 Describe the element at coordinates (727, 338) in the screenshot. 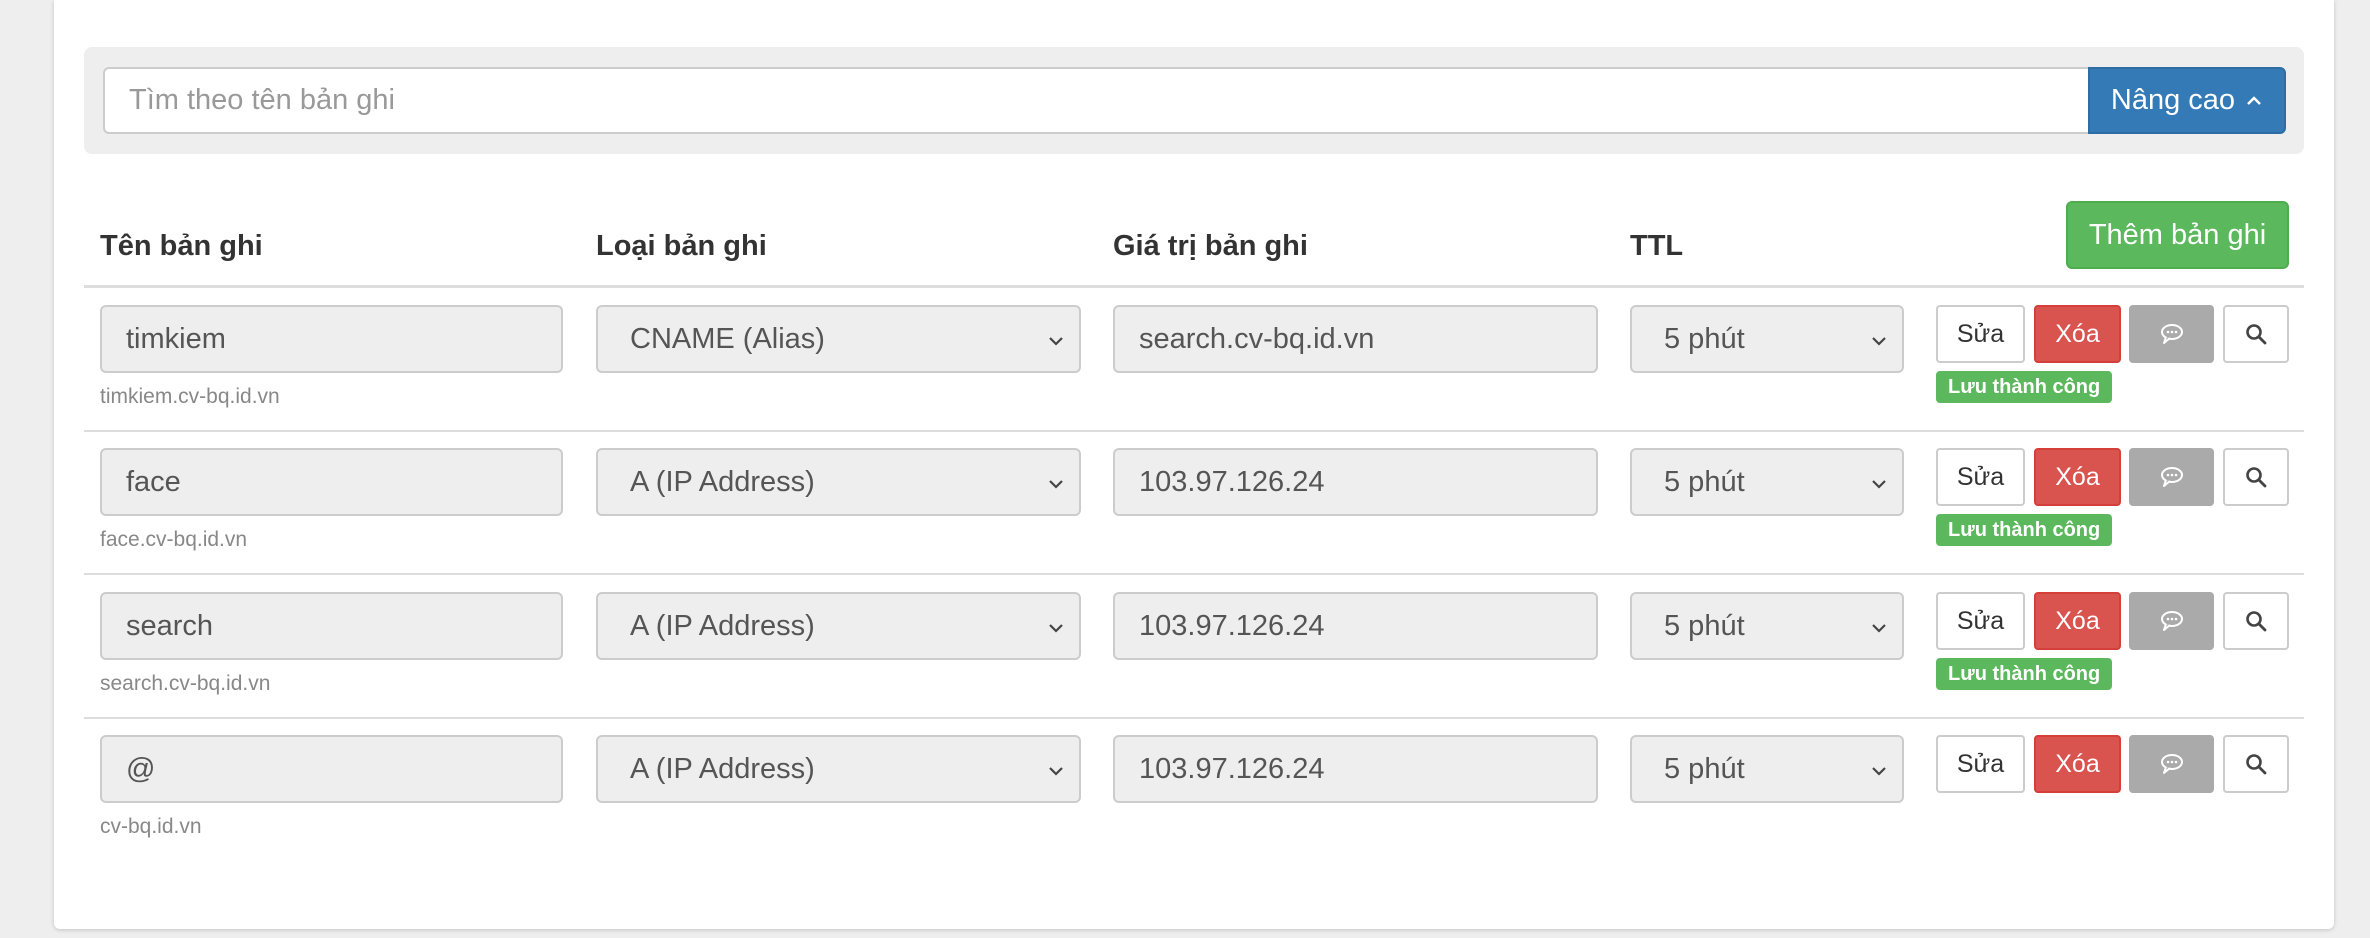

I see `record-type-value: CNAME (Alias)` at that location.